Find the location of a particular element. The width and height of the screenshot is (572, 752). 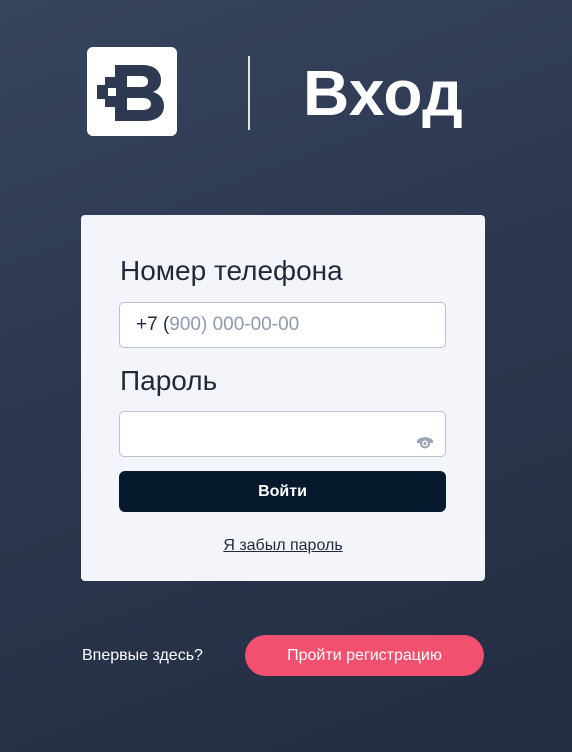

phone-input: +7 (900) 000-00-00 is located at coordinates (282, 325).